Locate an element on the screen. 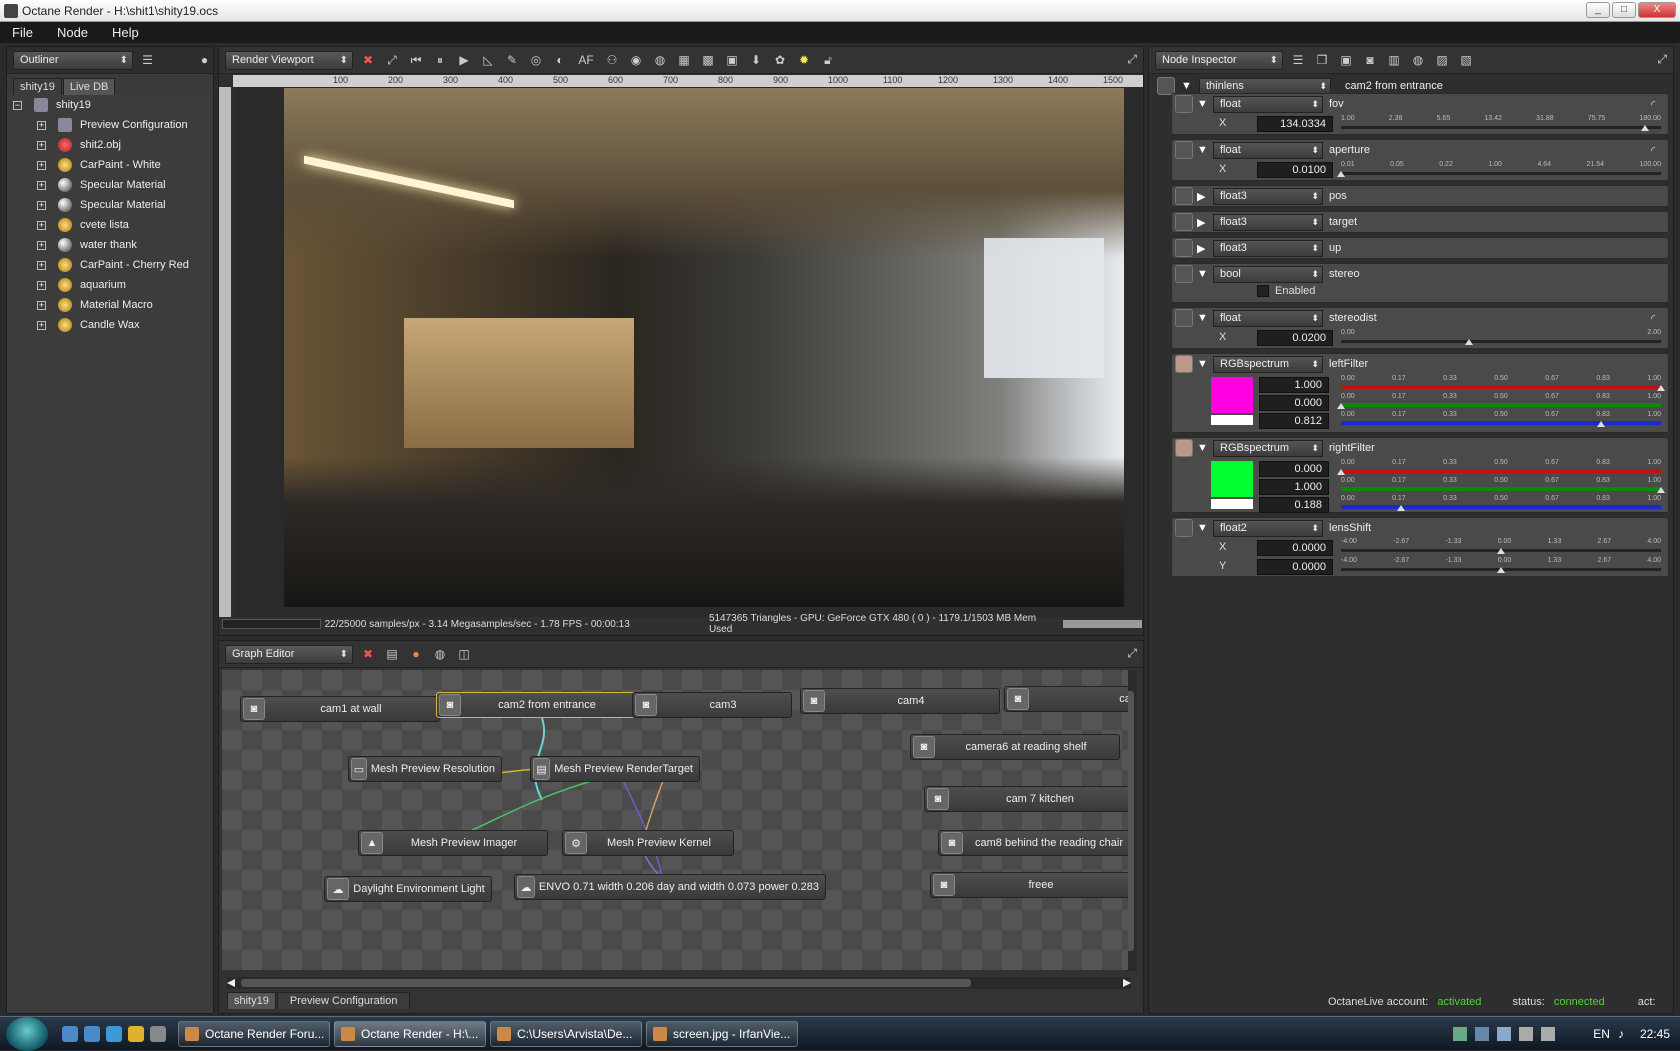 This screenshot has height=1051, width=1680. light-icon: ✹ is located at coordinates (804, 60).